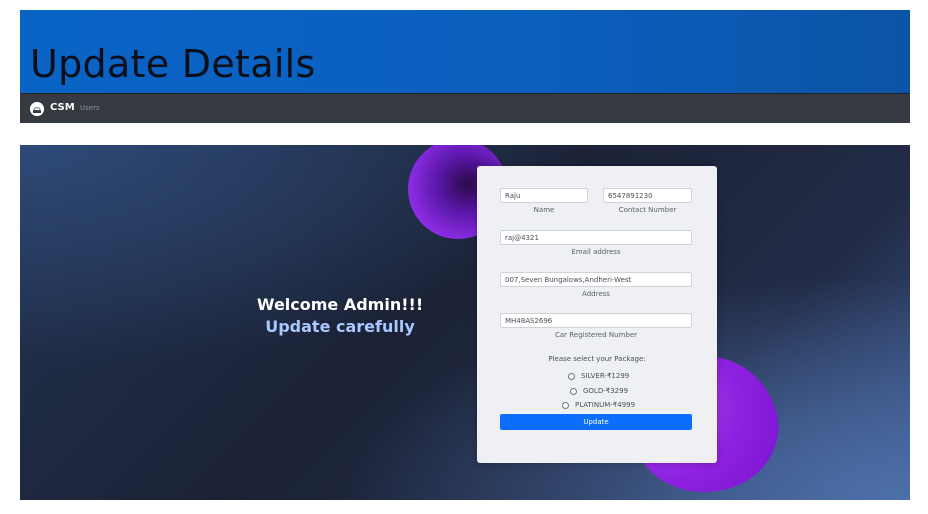  Describe the element at coordinates (173, 64) in the screenshot. I see `slide-title: Update Details` at that location.